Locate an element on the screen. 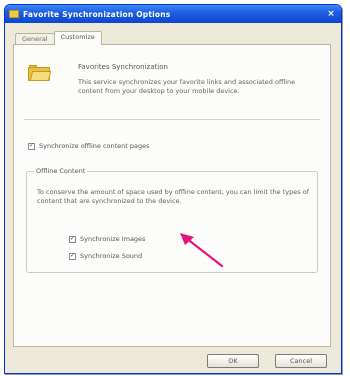 The image size is (350, 376). sync-images-checkbox: ✓ is located at coordinates (72, 239).